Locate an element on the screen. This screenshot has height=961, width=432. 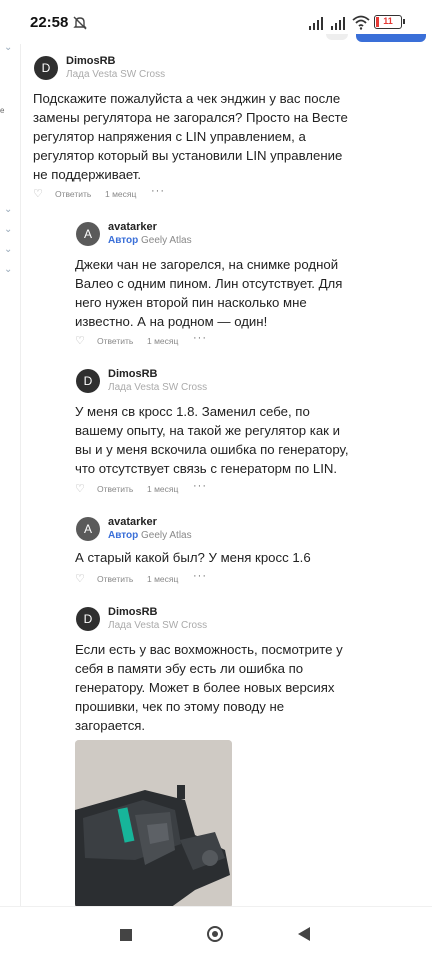
chevron-icon: ⌄ is located at coordinates (8, 48).